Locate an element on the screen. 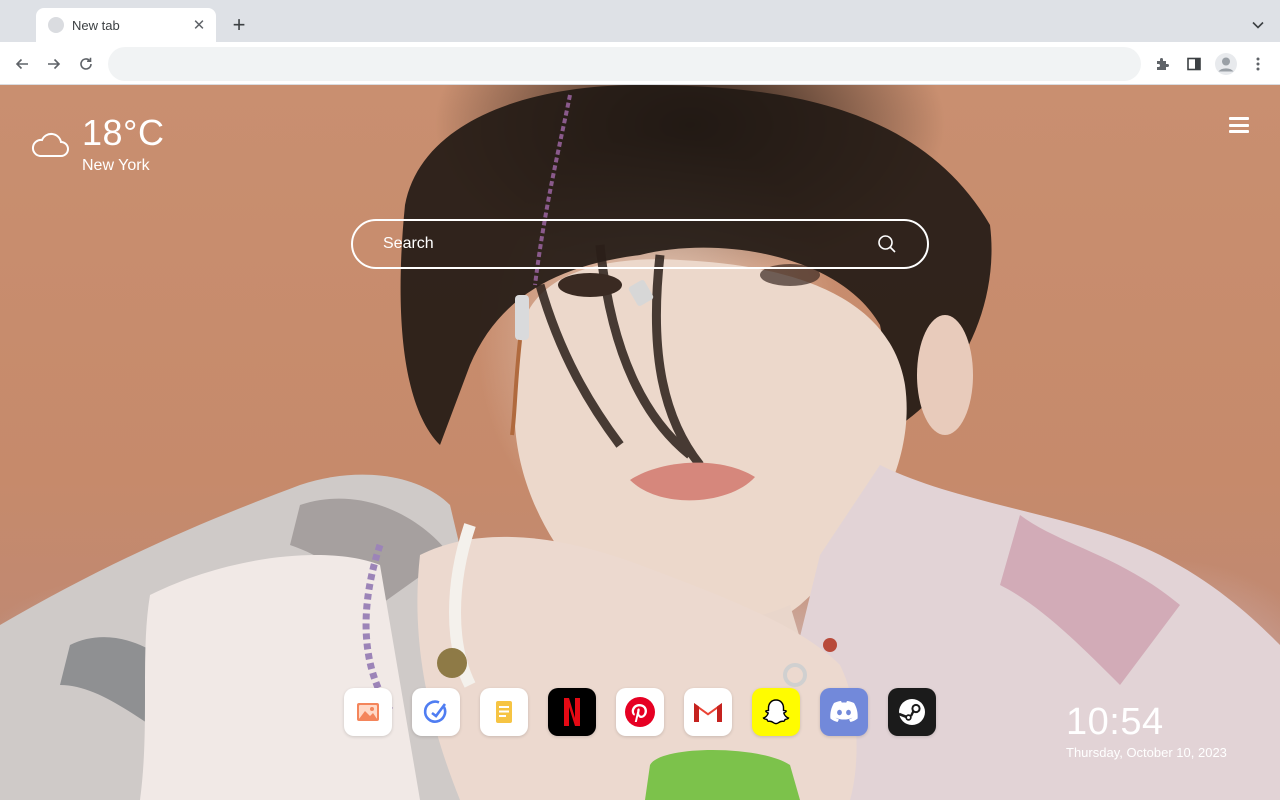 The height and width of the screenshot is (800, 1280). address-input is located at coordinates (624, 64).